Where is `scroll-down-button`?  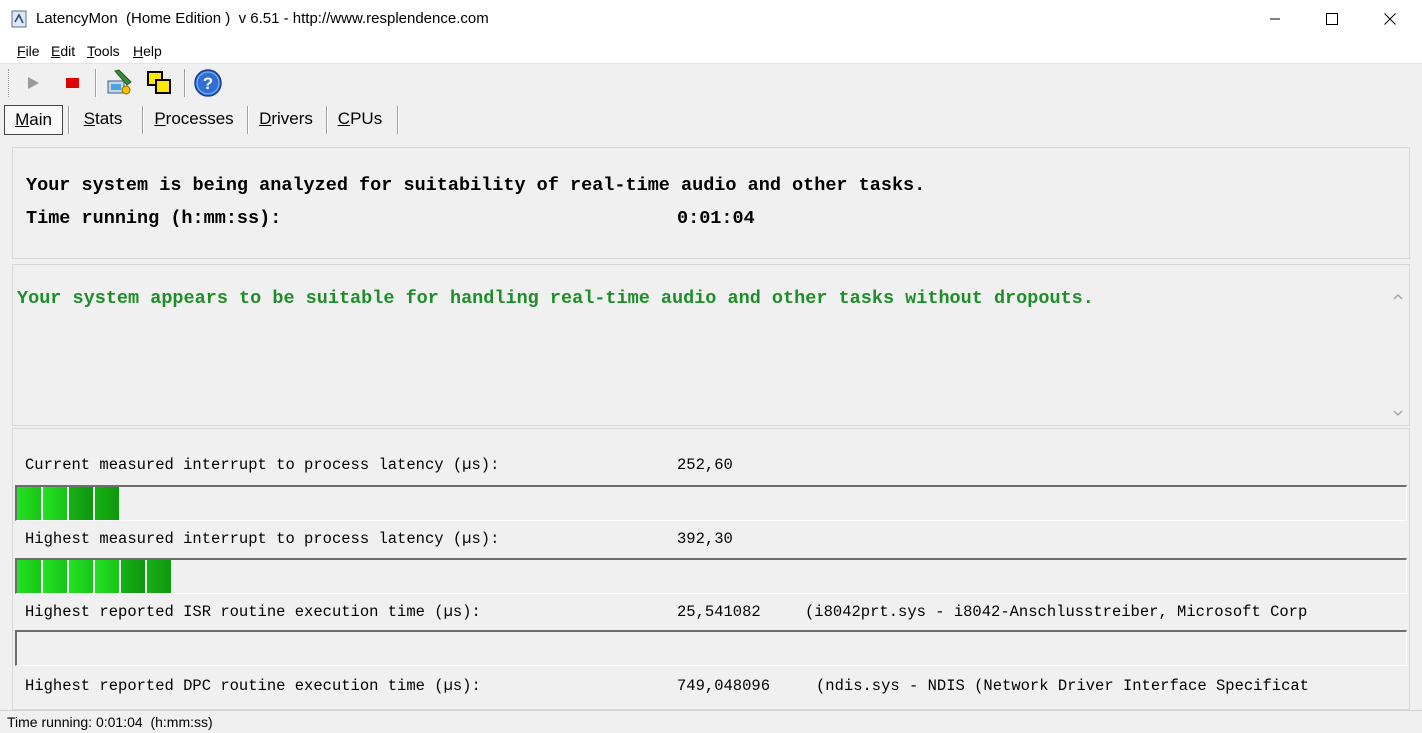
scroll-down-button is located at coordinates (1398, 413).